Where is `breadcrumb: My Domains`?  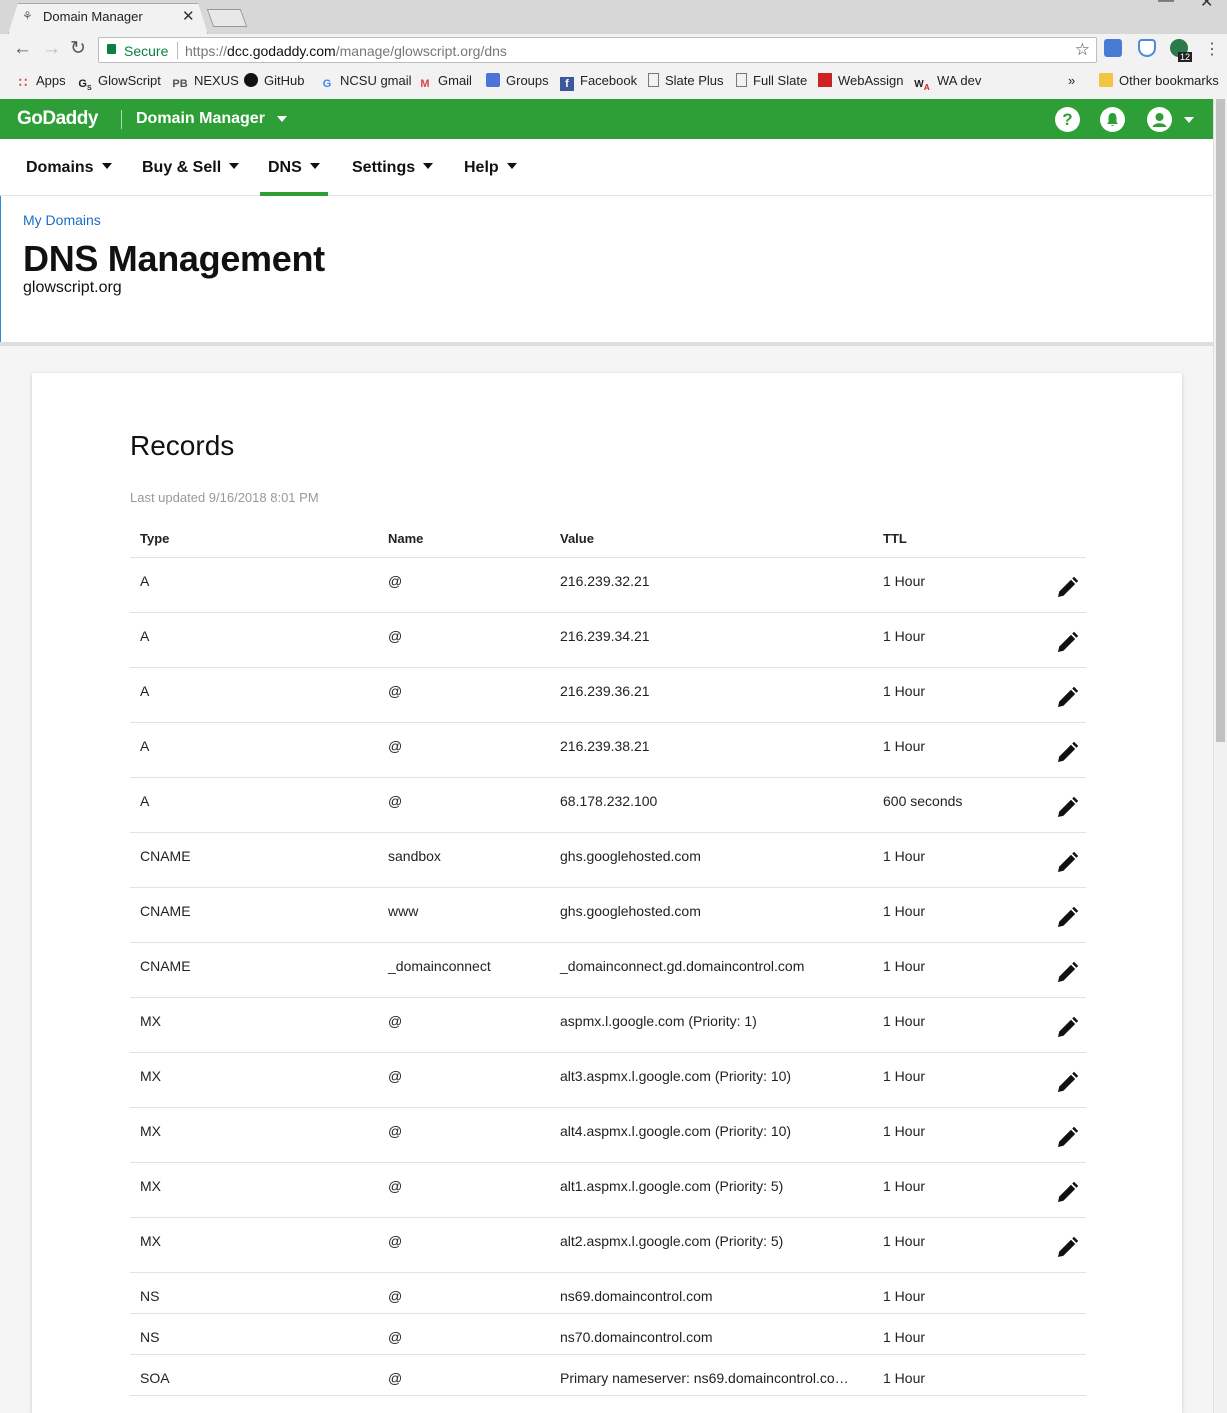
breadcrumb: My Domains is located at coordinates (62, 220).